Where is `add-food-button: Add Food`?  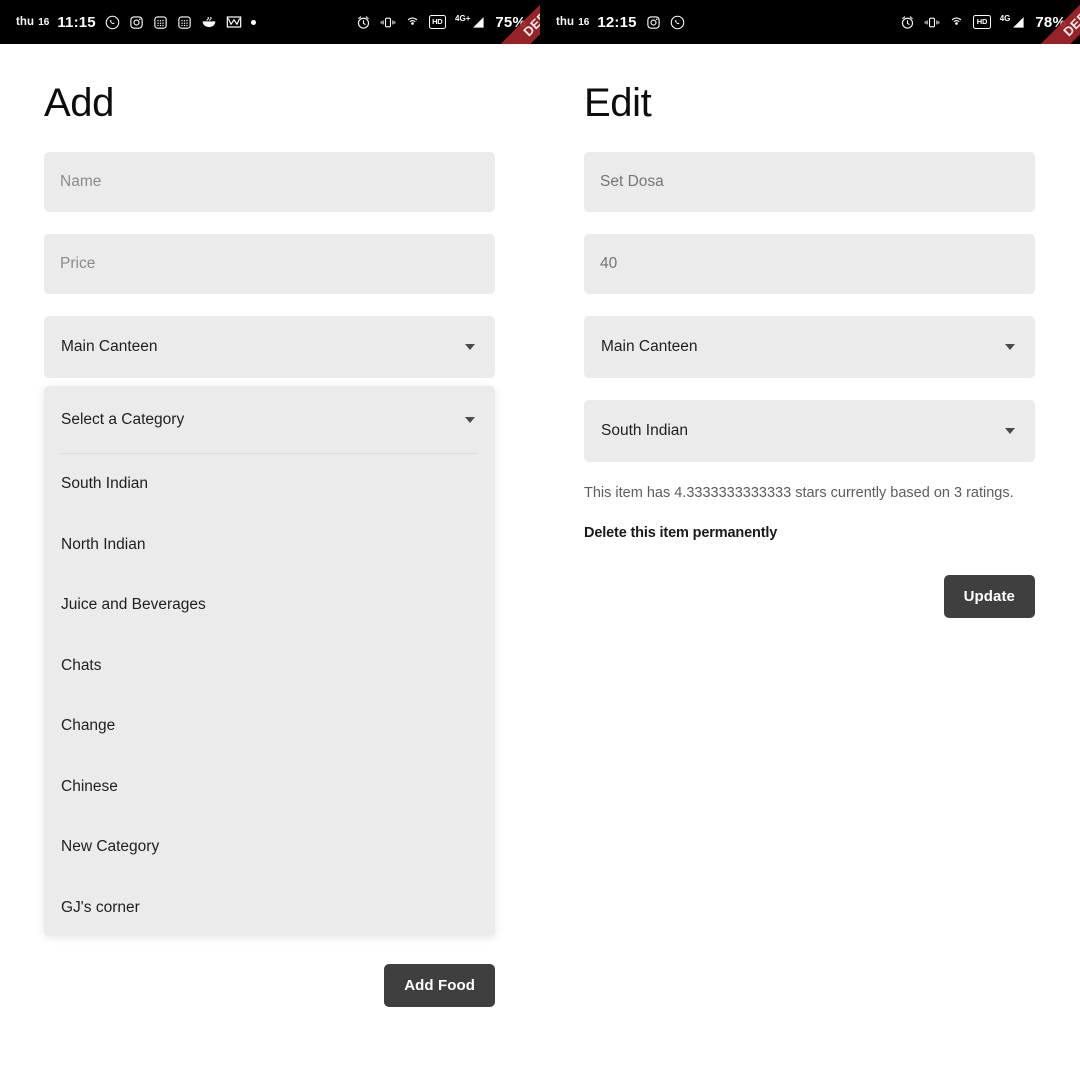
add-food-button: Add Food is located at coordinates (439, 985).